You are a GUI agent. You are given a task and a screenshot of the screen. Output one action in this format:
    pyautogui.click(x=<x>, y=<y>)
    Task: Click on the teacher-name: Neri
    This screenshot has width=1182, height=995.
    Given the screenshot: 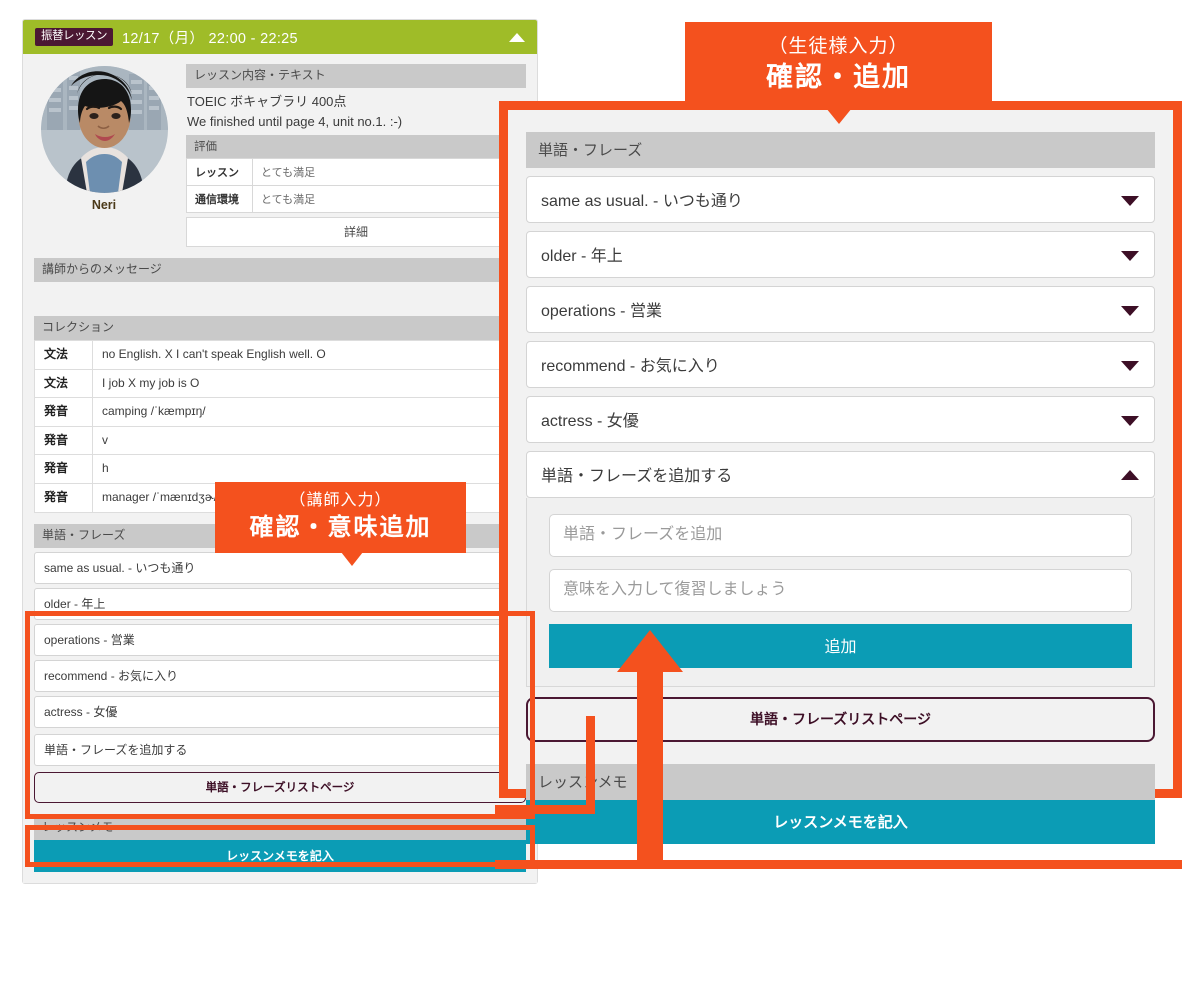 What is the action you would take?
    pyautogui.click(x=104, y=205)
    